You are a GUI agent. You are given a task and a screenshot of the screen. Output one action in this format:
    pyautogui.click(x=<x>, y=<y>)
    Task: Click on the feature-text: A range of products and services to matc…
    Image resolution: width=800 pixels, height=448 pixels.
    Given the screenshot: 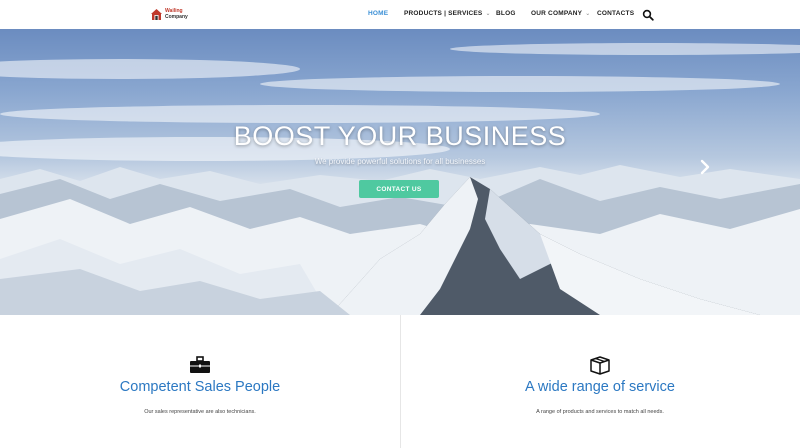 What is the action you would take?
    pyautogui.click(x=600, y=412)
    